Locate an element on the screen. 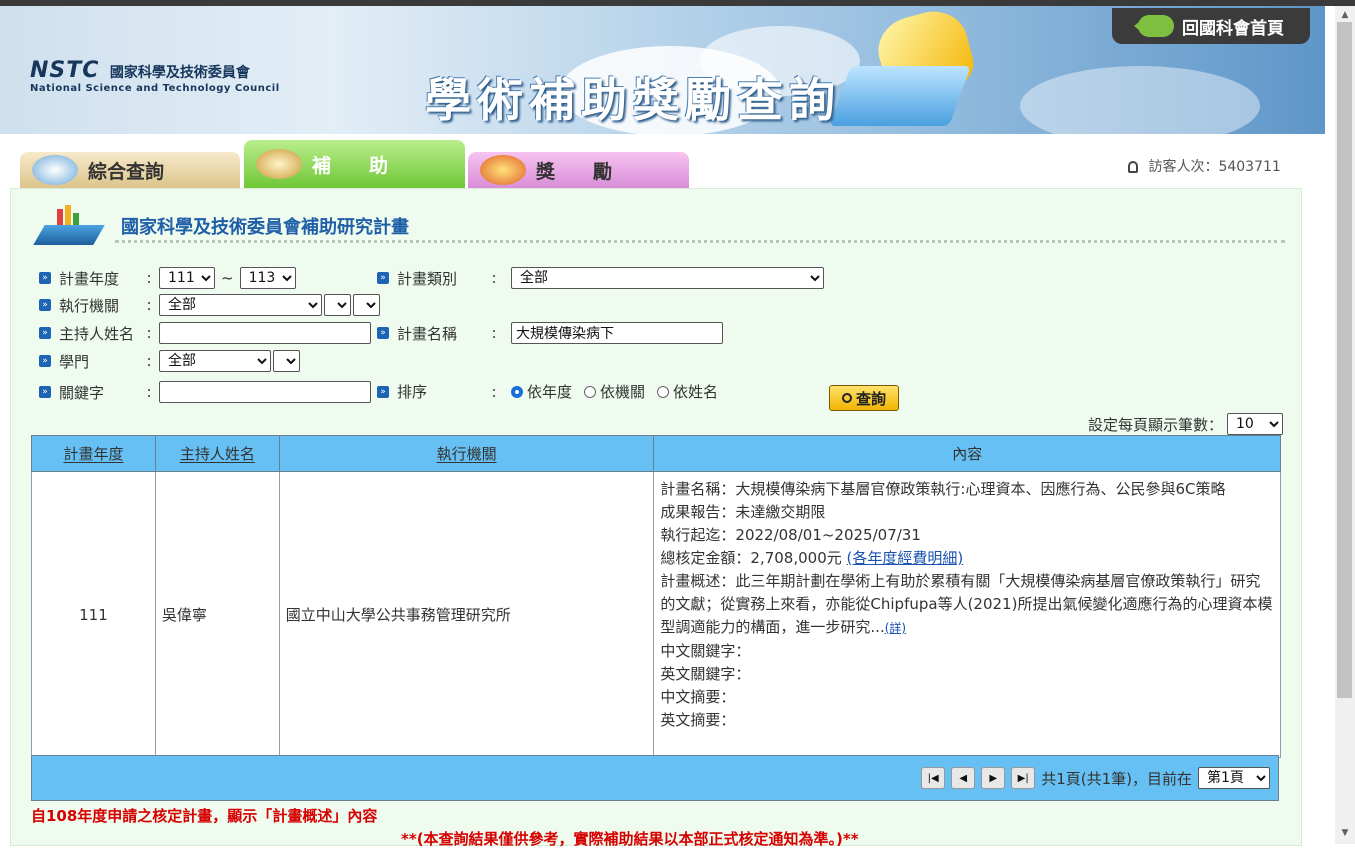  radio-checked-icon is located at coordinates (517, 391).